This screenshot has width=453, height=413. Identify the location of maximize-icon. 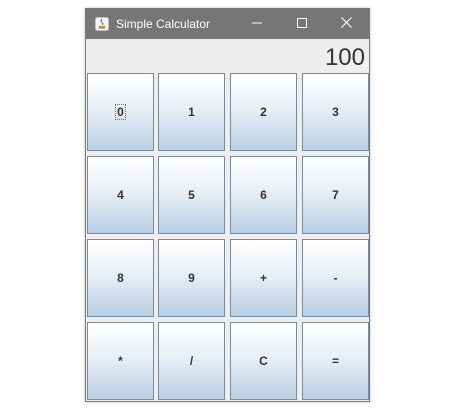
(301, 24).